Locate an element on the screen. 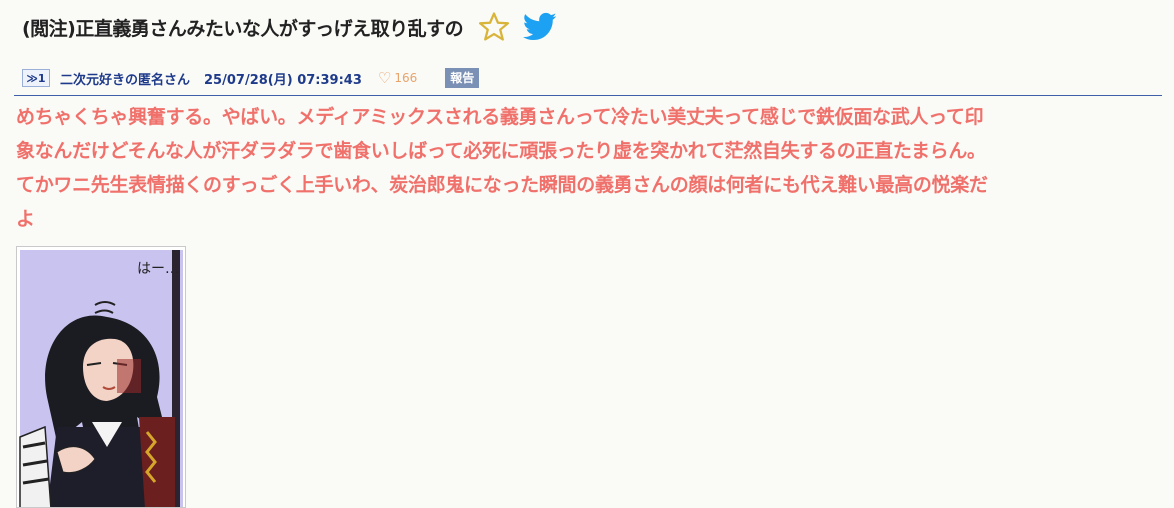 The image size is (1174, 508). twitter-icon is located at coordinates (540, 27).